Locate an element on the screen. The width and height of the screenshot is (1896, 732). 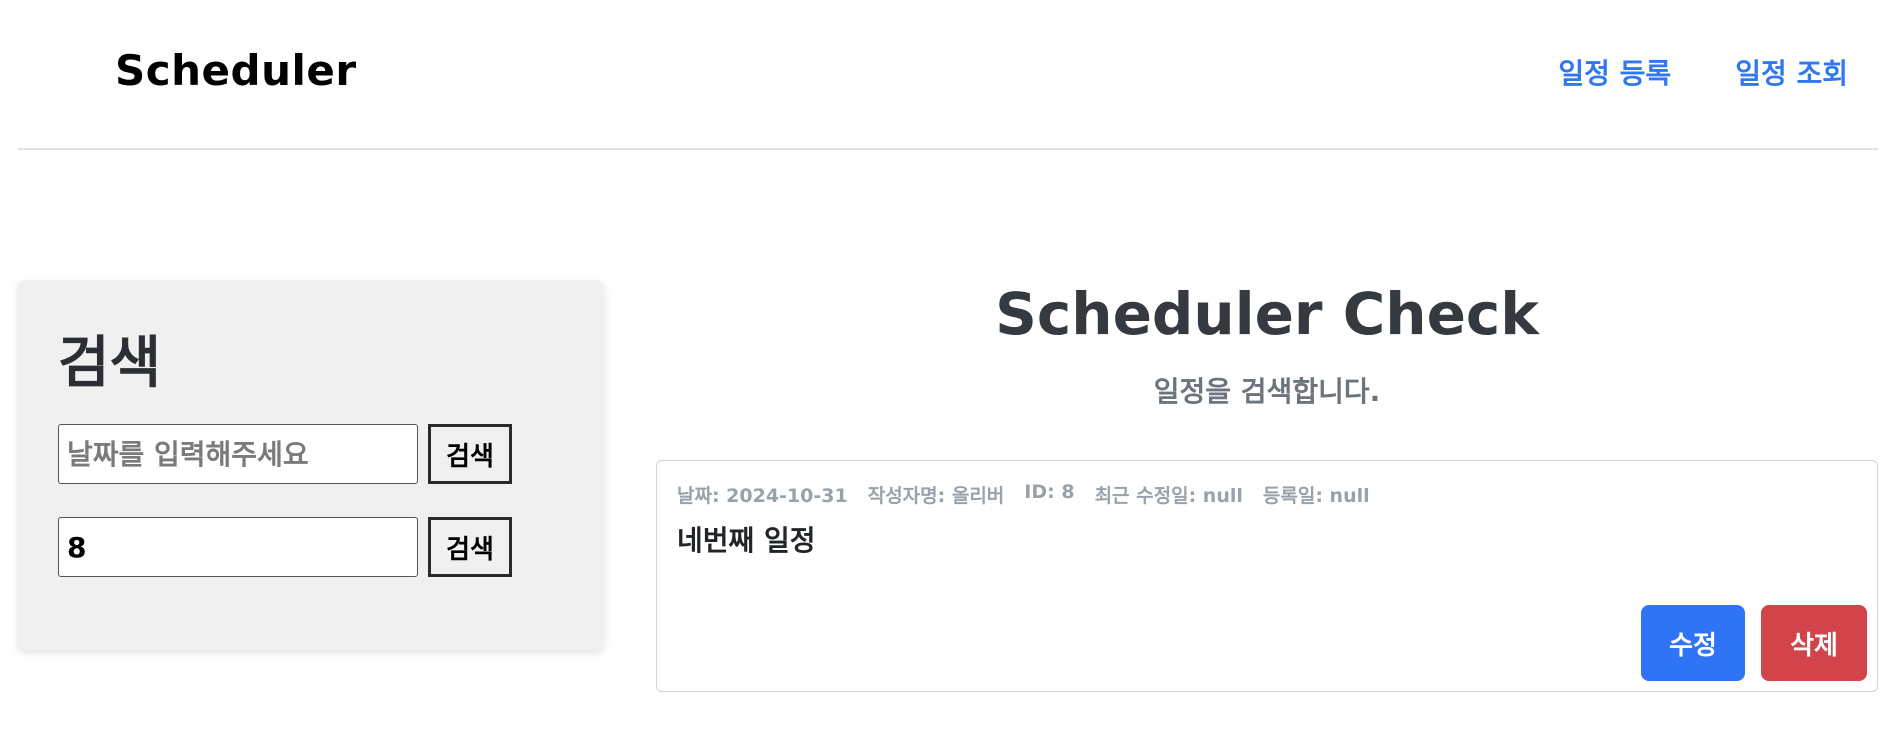
schedule-updated: 최근 수정일: null is located at coordinates (1168, 496).